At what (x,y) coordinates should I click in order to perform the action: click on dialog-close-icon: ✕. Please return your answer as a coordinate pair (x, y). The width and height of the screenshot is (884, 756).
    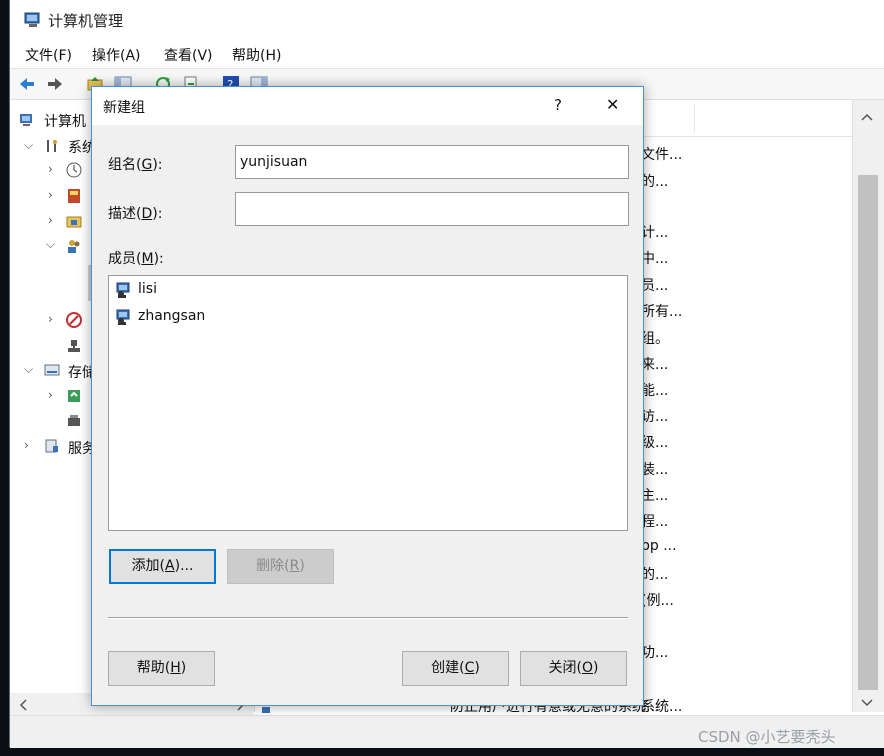
    Looking at the image, I should click on (612, 104).